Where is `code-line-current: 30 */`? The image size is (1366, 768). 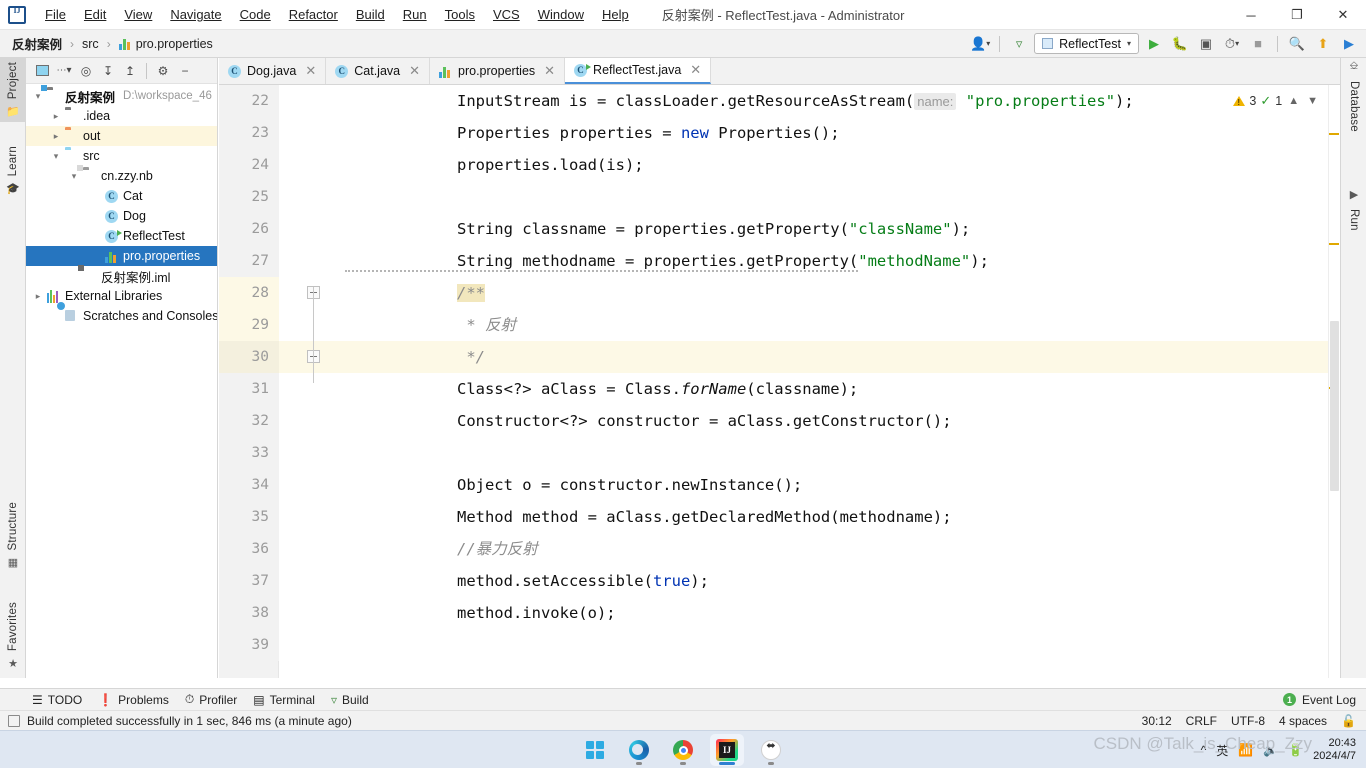
code-line-current: 30 */ is located at coordinates (779, 357).